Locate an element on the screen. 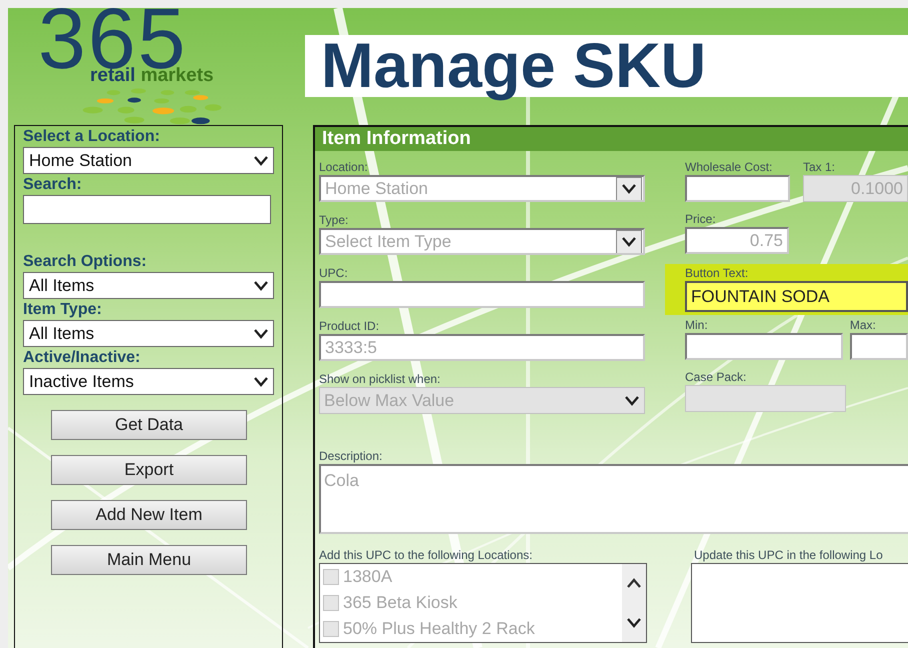 The height and width of the screenshot is (648, 908). field-label: Tax 1: is located at coordinates (819, 167).